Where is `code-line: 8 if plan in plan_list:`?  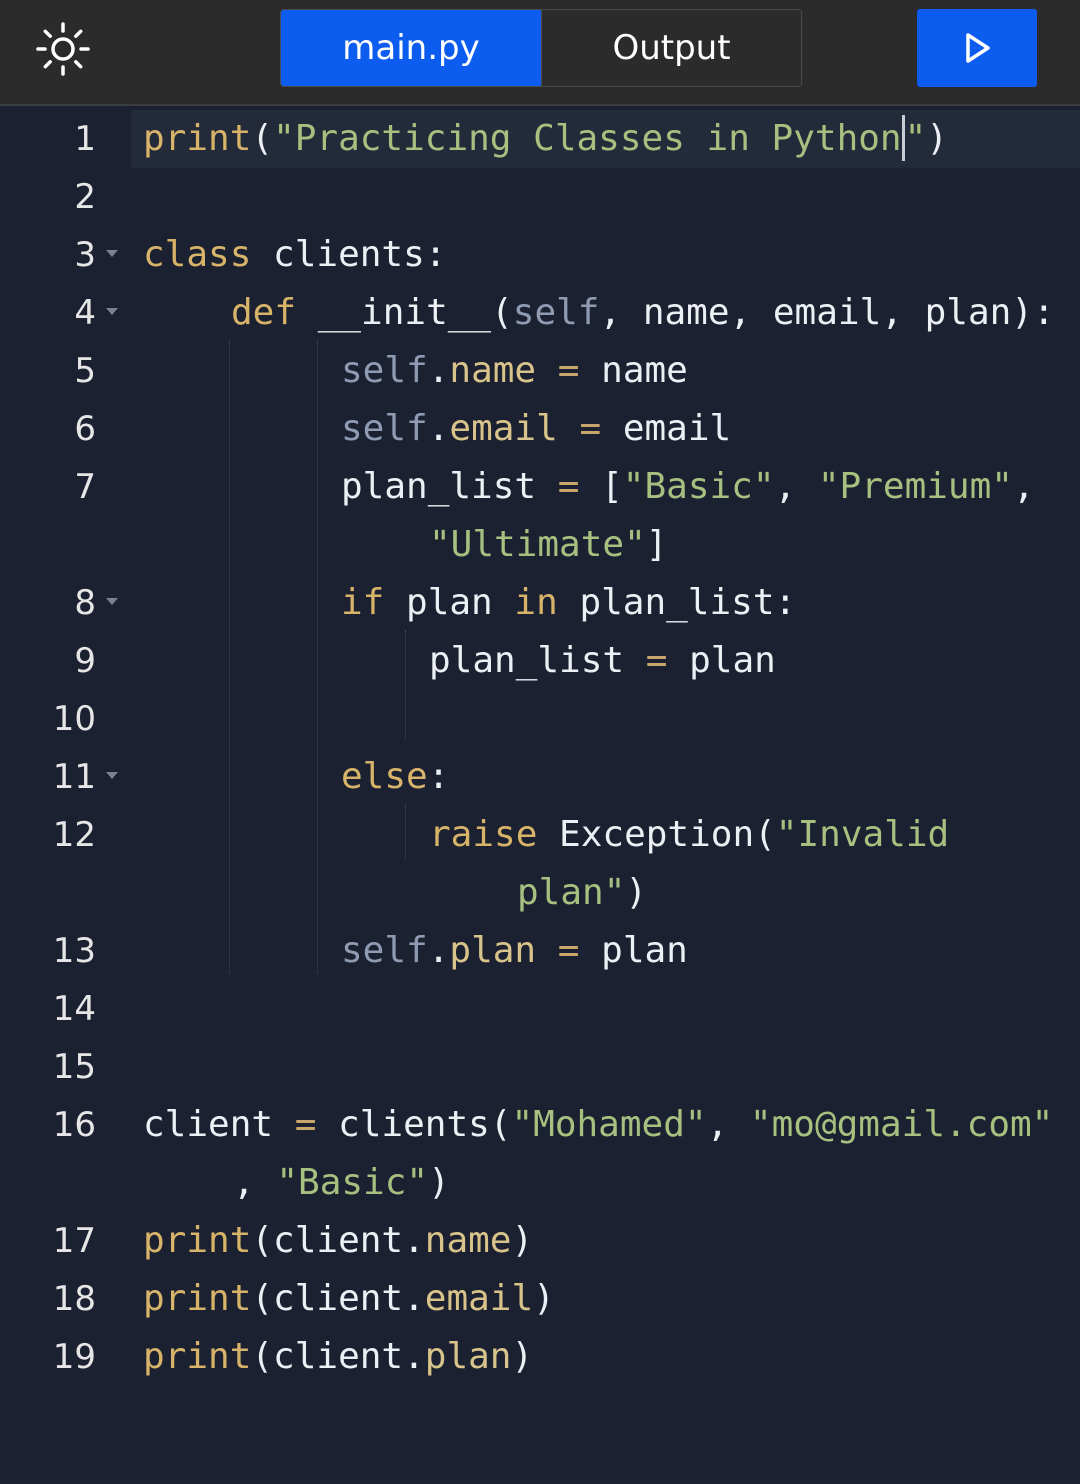
code-line: 8 if plan in plan_list: is located at coordinates (540, 603).